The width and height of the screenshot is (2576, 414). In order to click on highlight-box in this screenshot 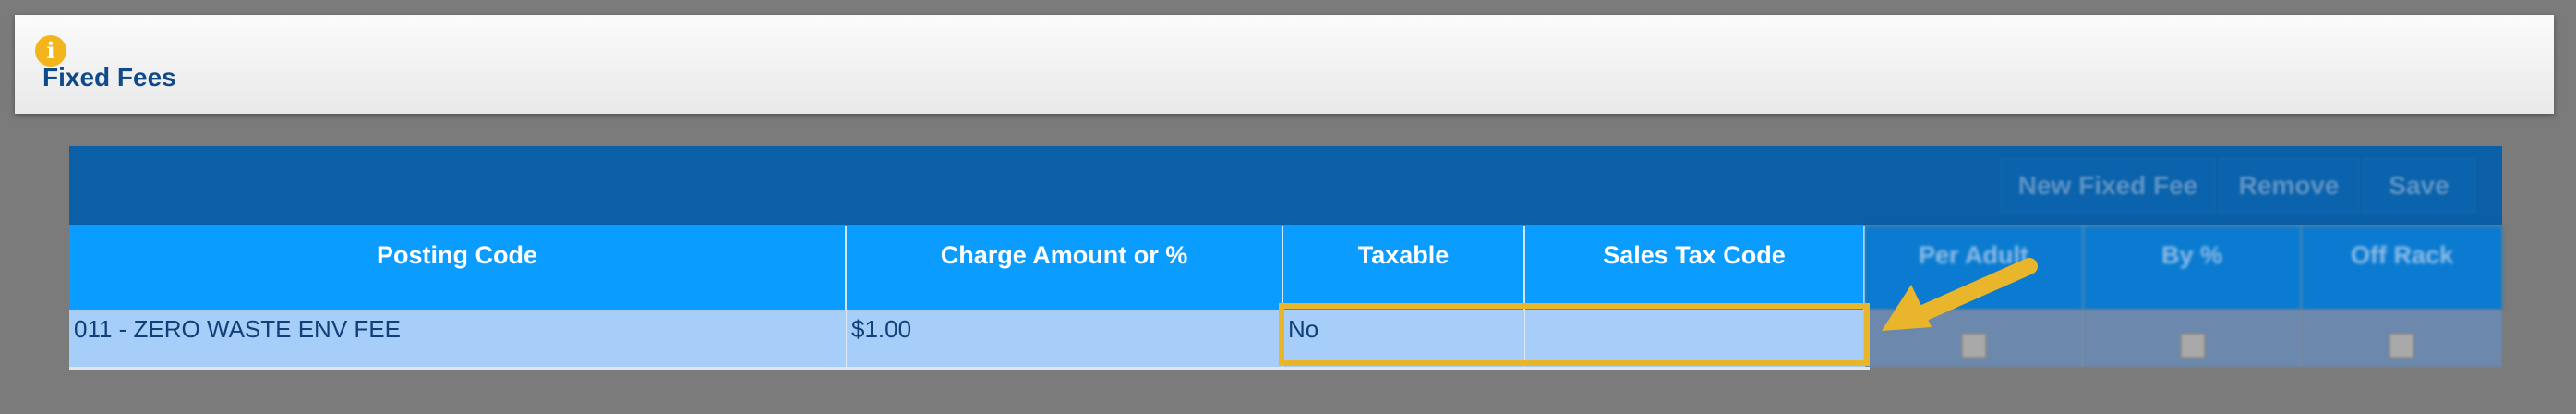, I will do `click(1574, 334)`.